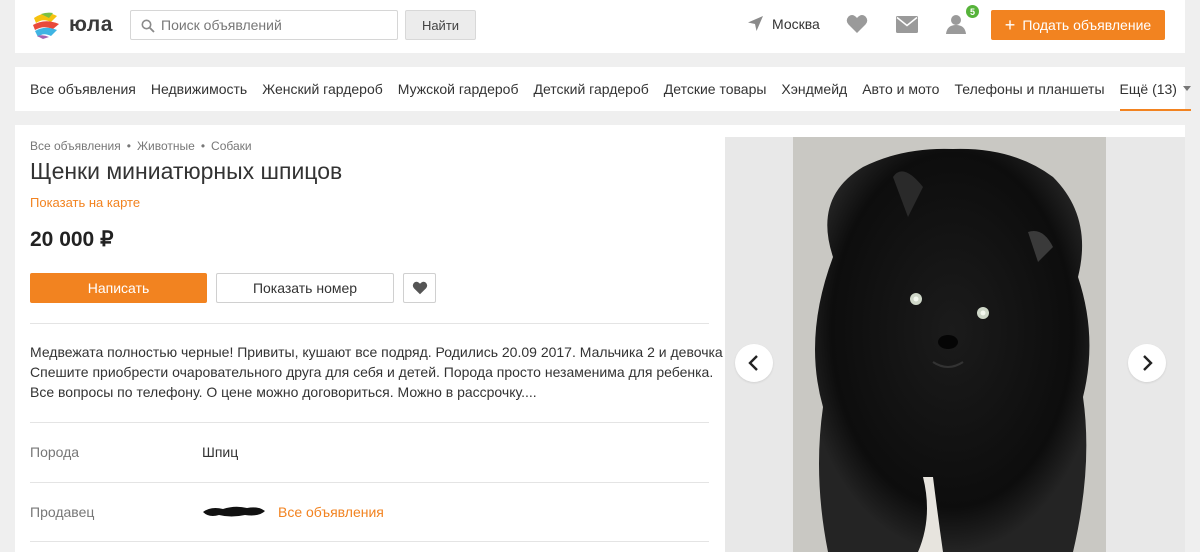 This screenshot has width=1200, height=552. Describe the element at coordinates (907, 24) in the screenshot. I see `envelope-icon` at that location.